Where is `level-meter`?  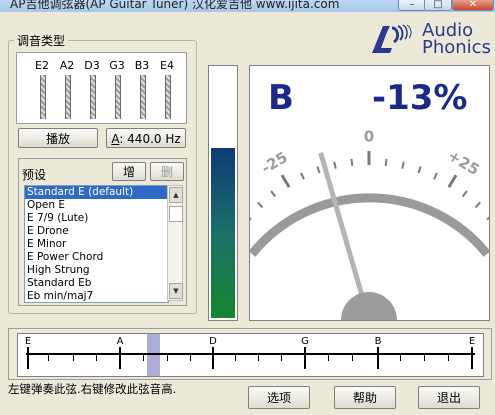 level-meter is located at coordinates (223, 193).